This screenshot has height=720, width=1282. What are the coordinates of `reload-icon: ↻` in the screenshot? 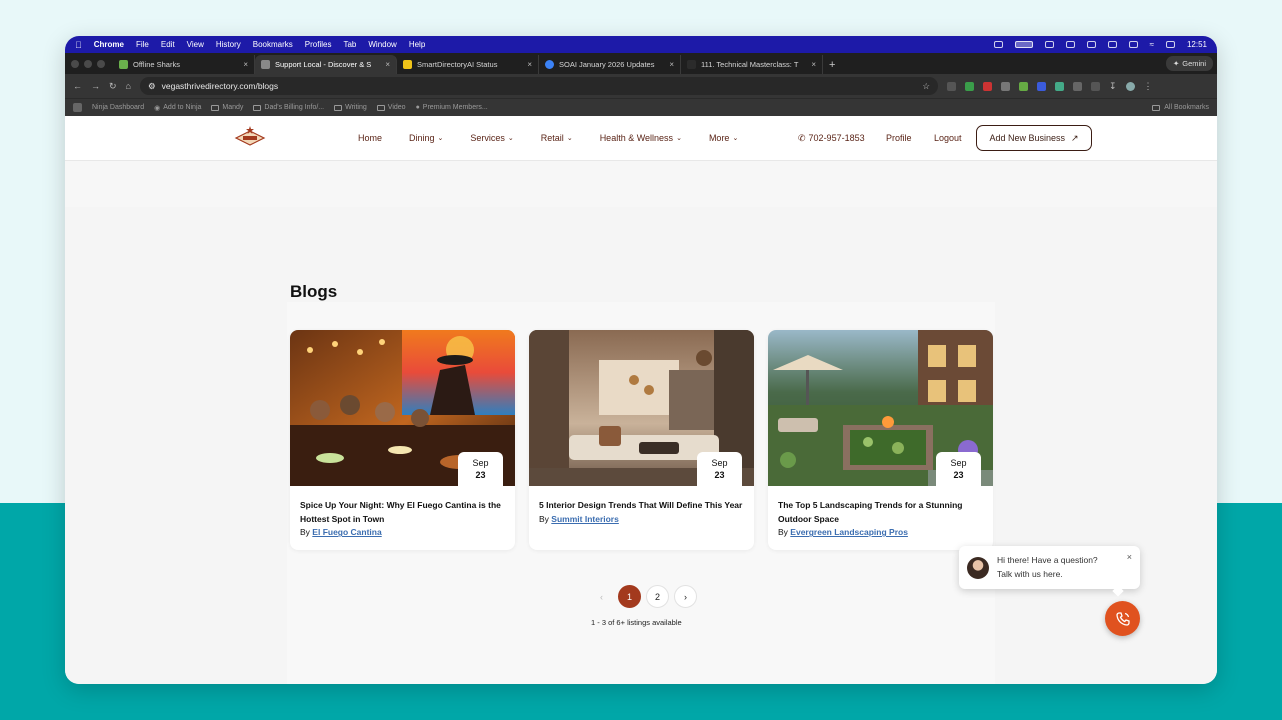 It's located at (113, 86).